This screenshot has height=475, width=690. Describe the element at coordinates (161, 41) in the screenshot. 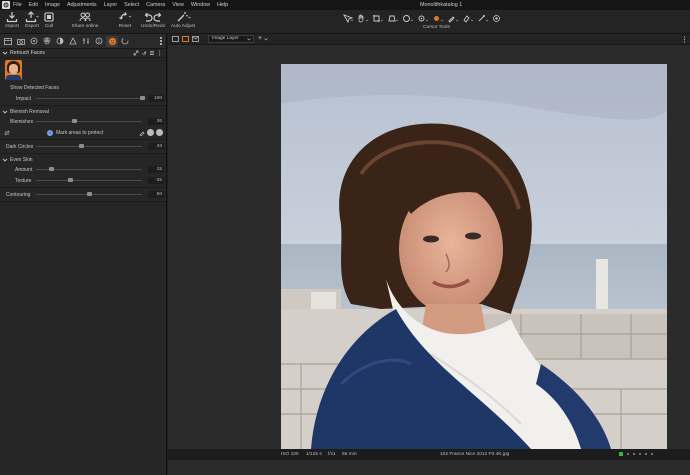

I see `tool-tabs-menu-icon` at that location.